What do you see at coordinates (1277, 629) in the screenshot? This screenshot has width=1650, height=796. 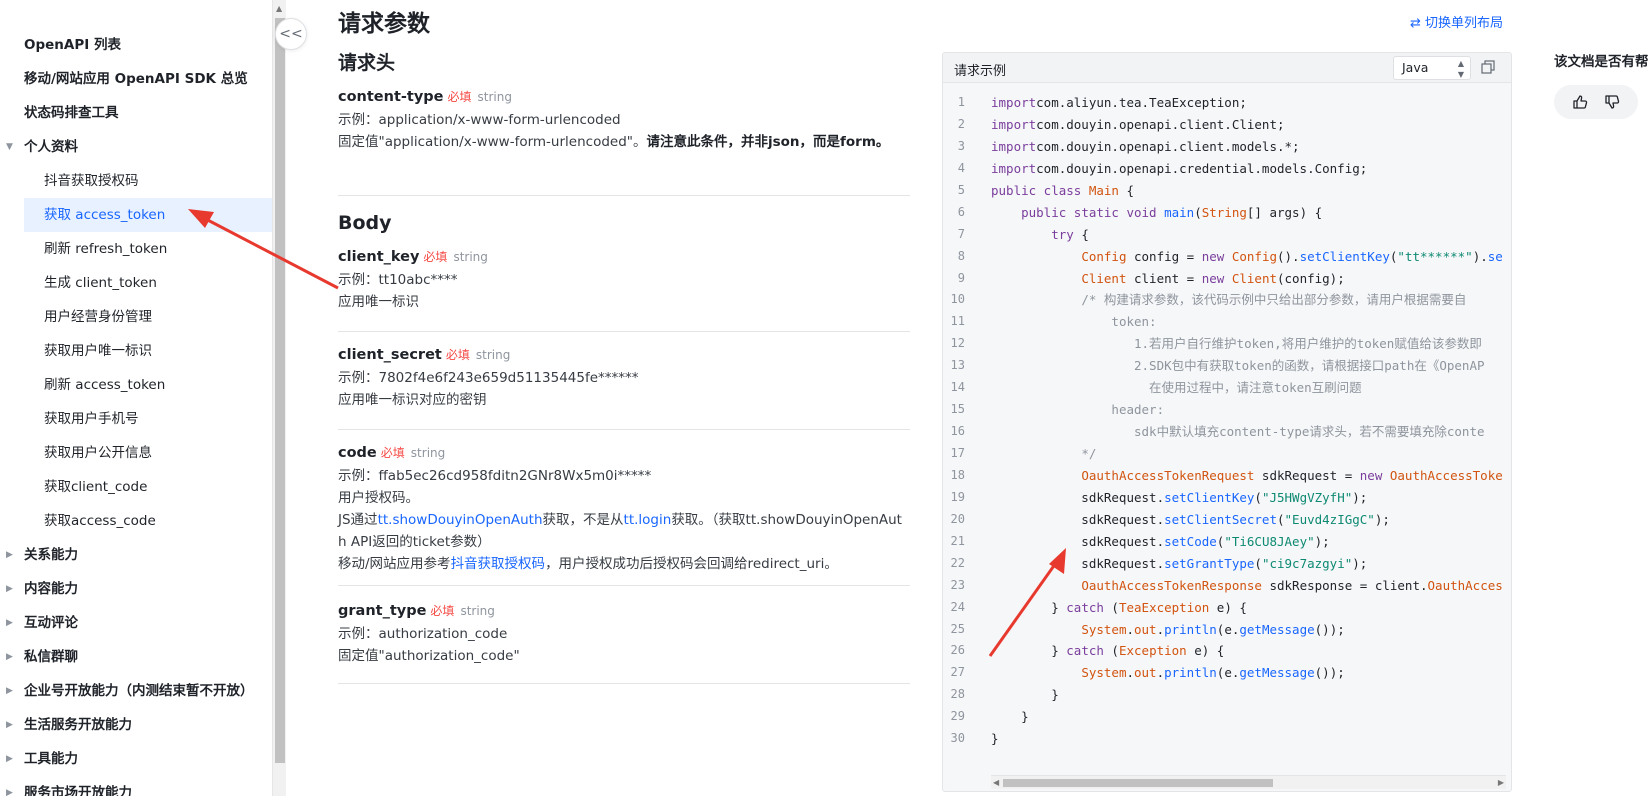 I see `code-token: getMessage` at bounding box center [1277, 629].